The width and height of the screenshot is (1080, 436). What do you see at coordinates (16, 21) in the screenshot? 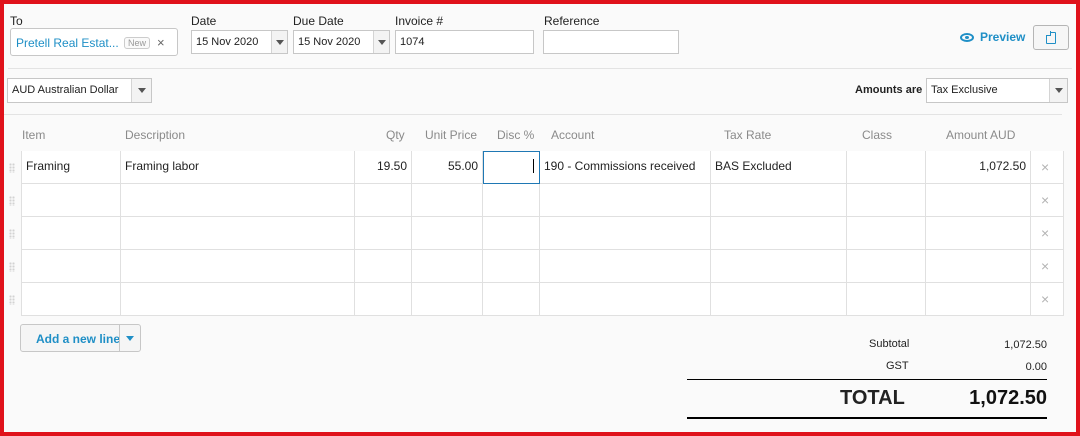
I see `to-label: To` at bounding box center [16, 21].